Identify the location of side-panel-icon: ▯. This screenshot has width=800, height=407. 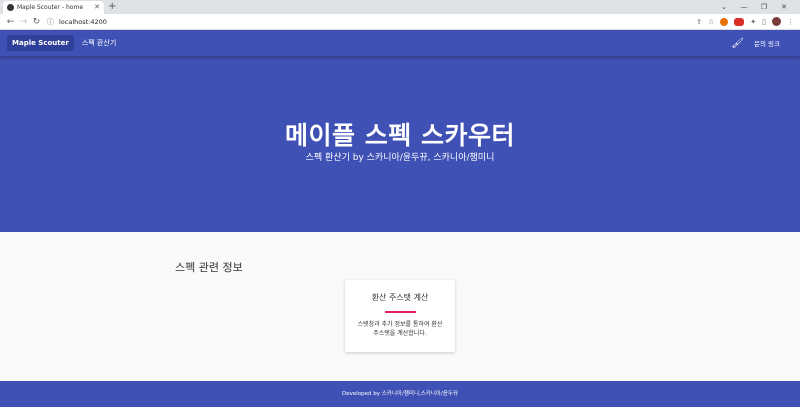
(764, 22).